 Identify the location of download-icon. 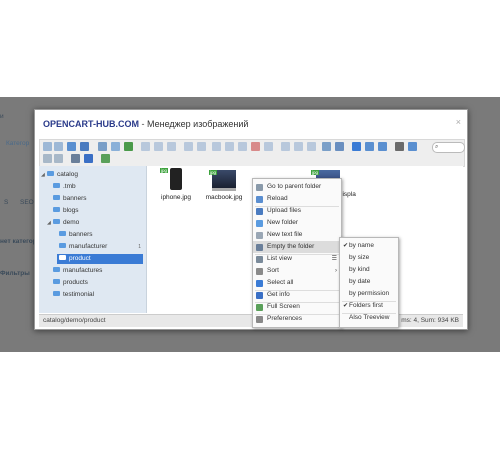
(158, 146).